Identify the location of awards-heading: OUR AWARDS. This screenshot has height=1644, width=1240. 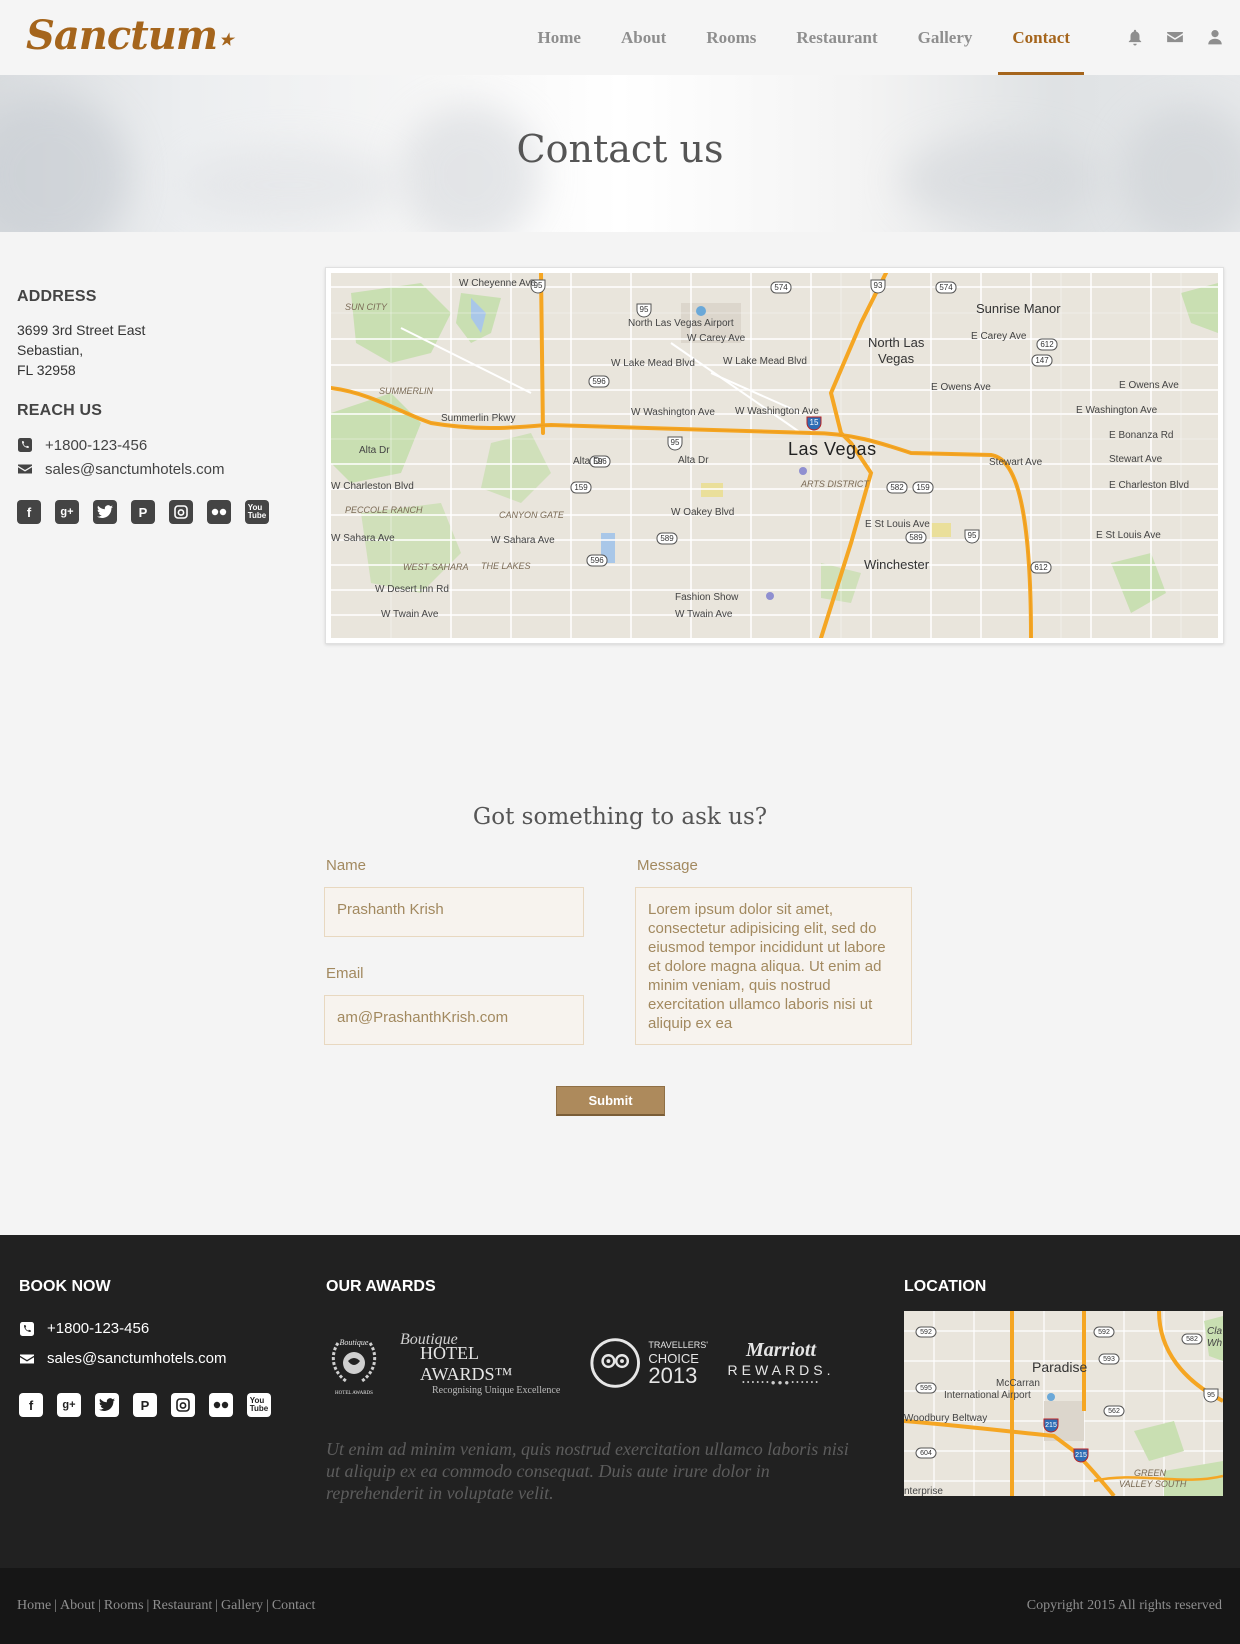
(381, 1286).